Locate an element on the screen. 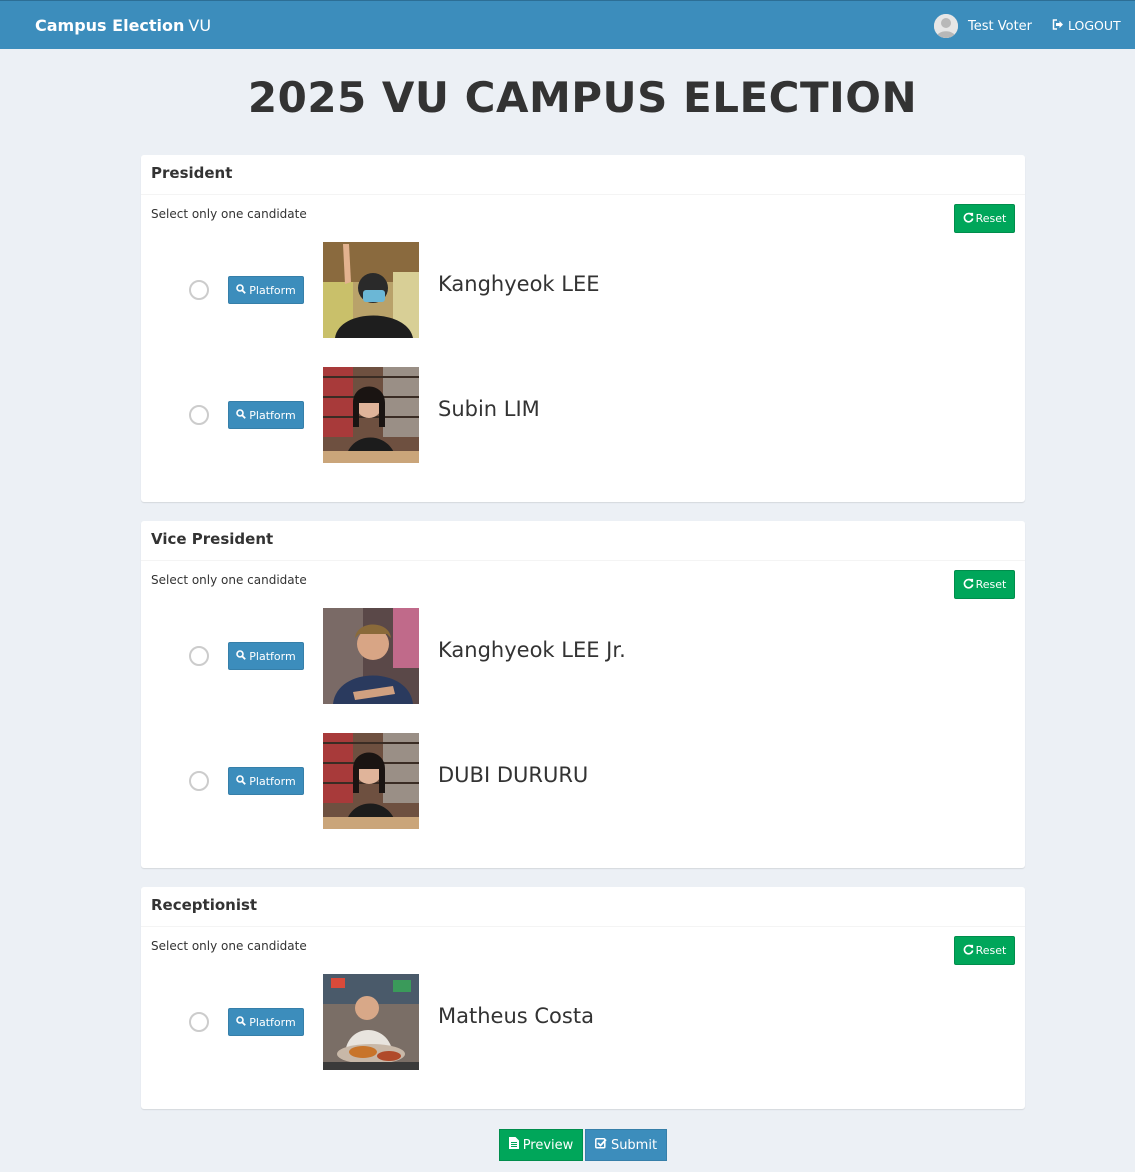 This screenshot has width=1135, height=1172. file-text-icon is located at coordinates (515, 1145).